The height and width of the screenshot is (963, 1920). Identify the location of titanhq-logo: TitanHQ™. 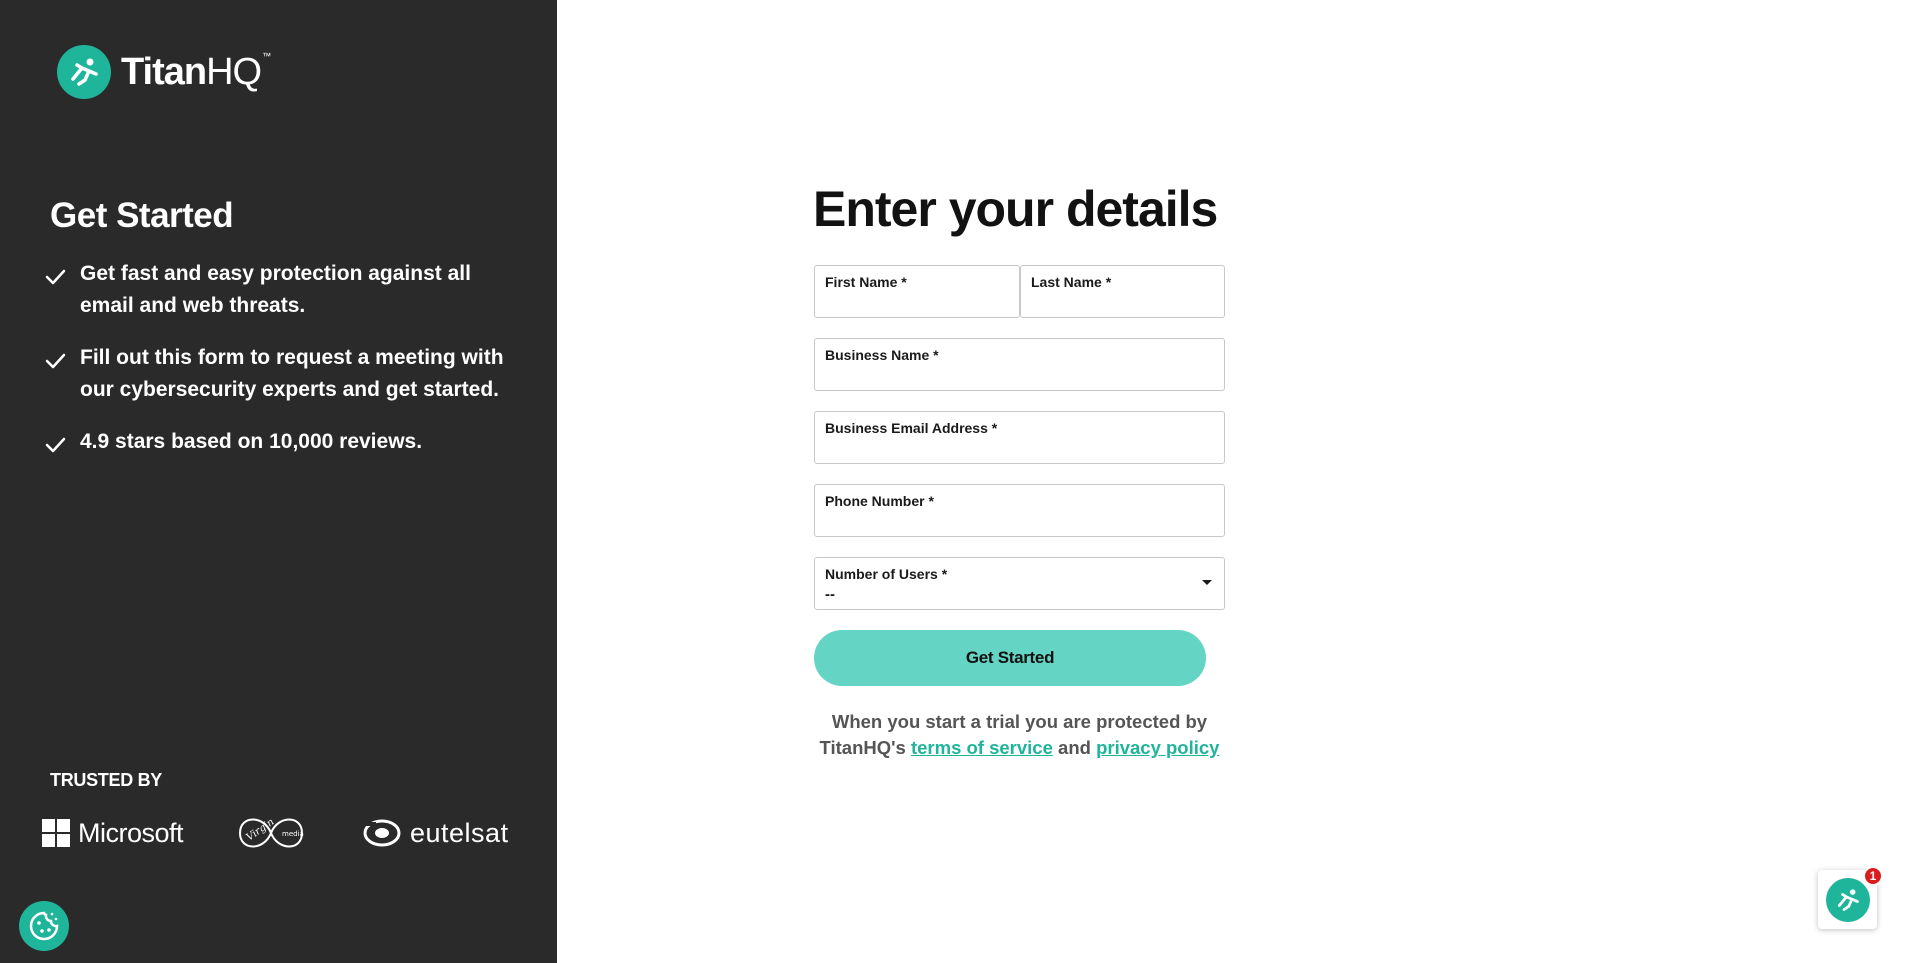
(164, 72).